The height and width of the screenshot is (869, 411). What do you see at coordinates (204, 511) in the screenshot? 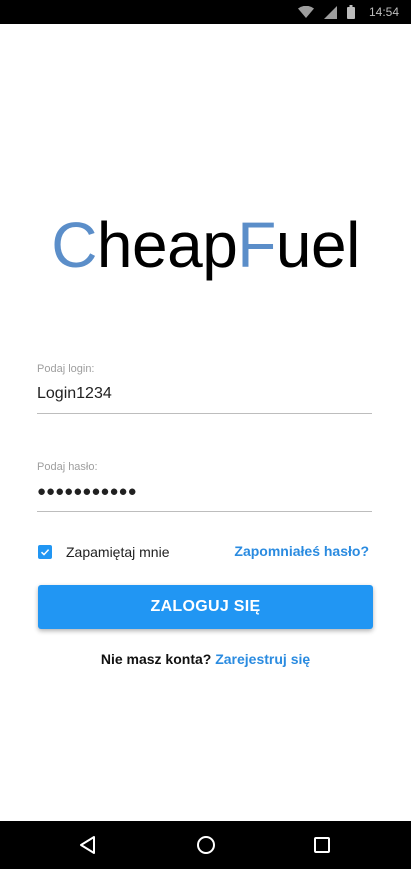
I see `password-field-underline` at bounding box center [204, 511].